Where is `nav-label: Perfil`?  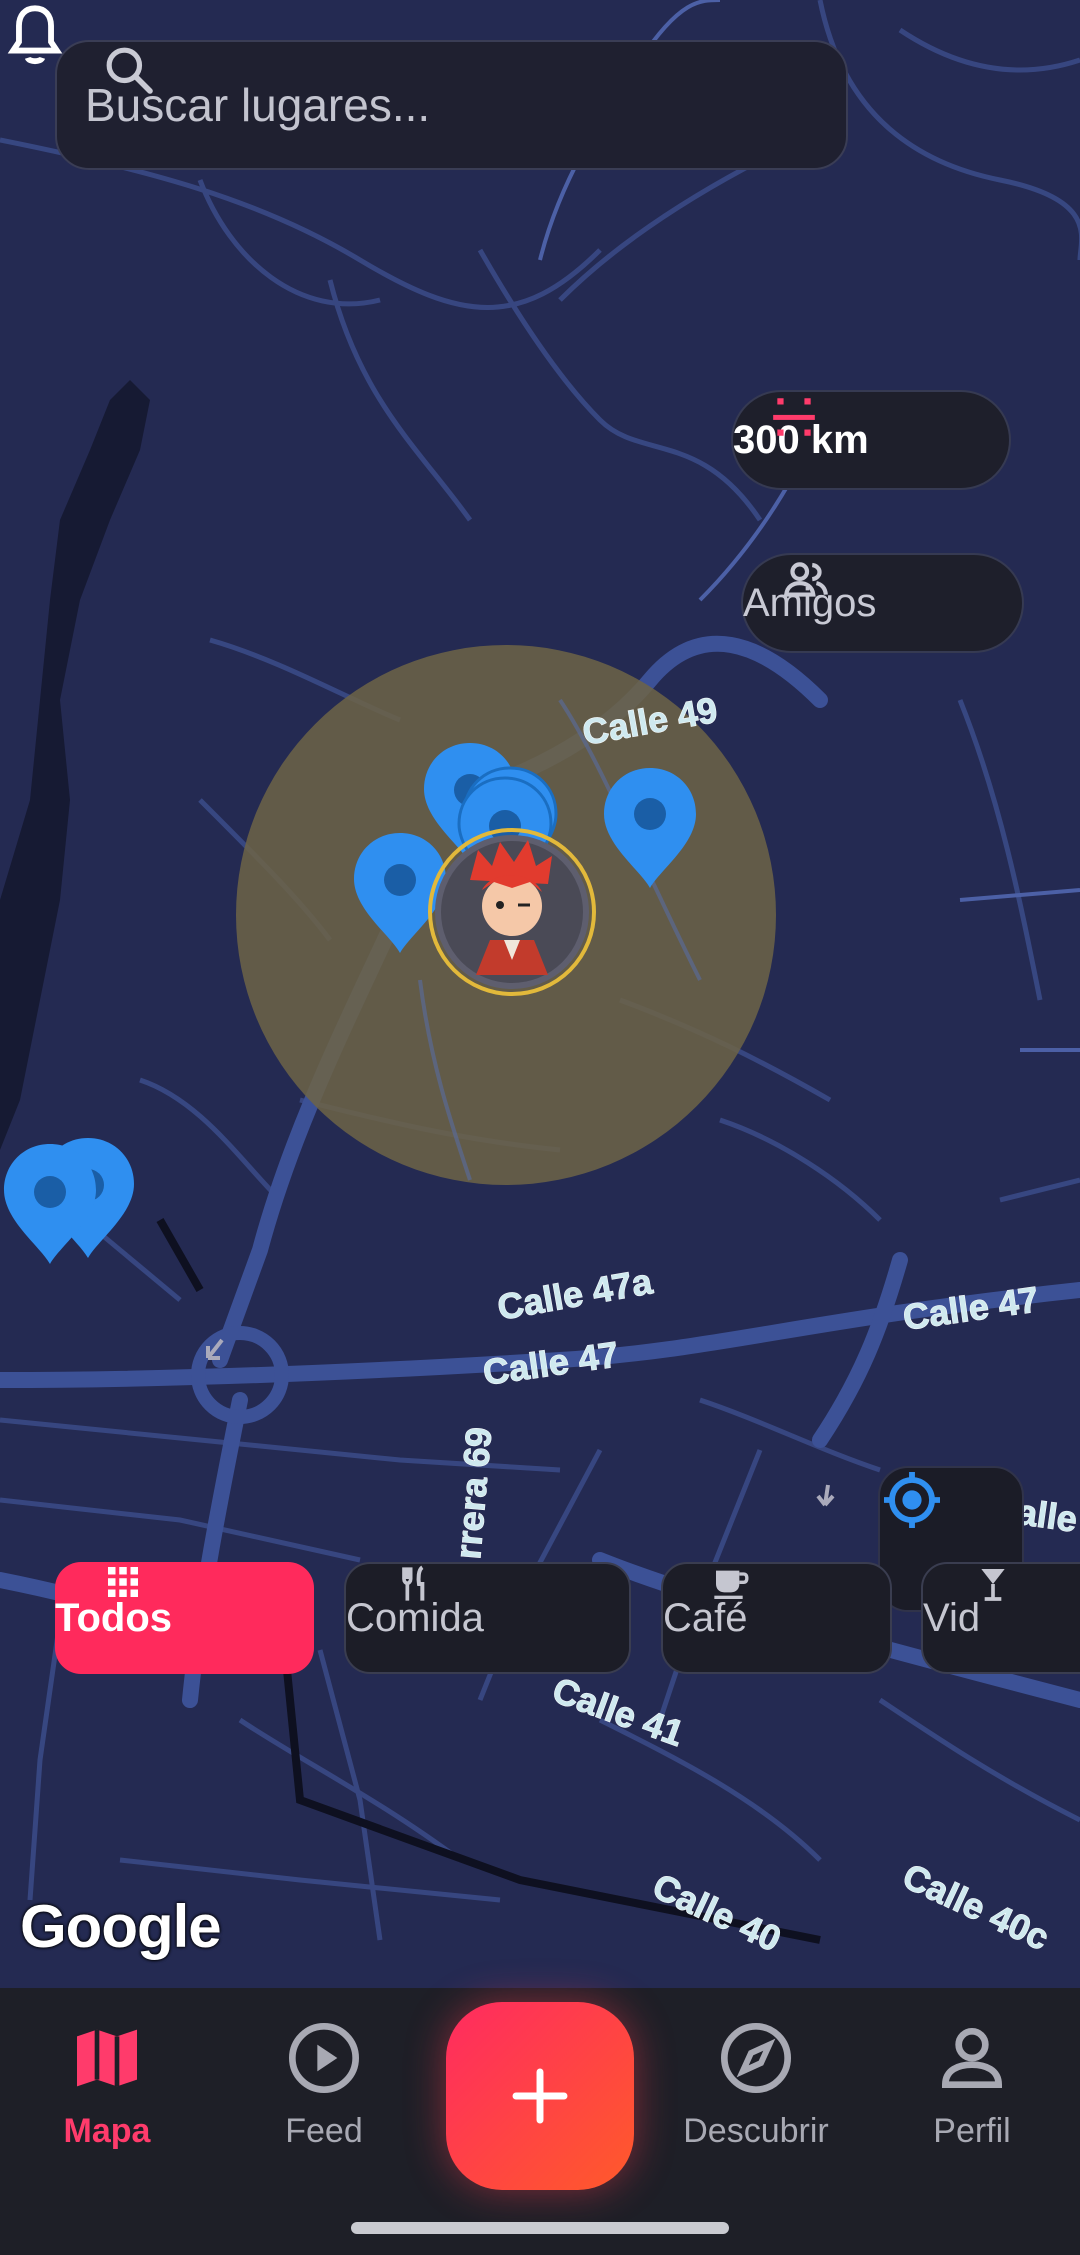
nav-label: Perfil is located at coordinates (972, 2131).